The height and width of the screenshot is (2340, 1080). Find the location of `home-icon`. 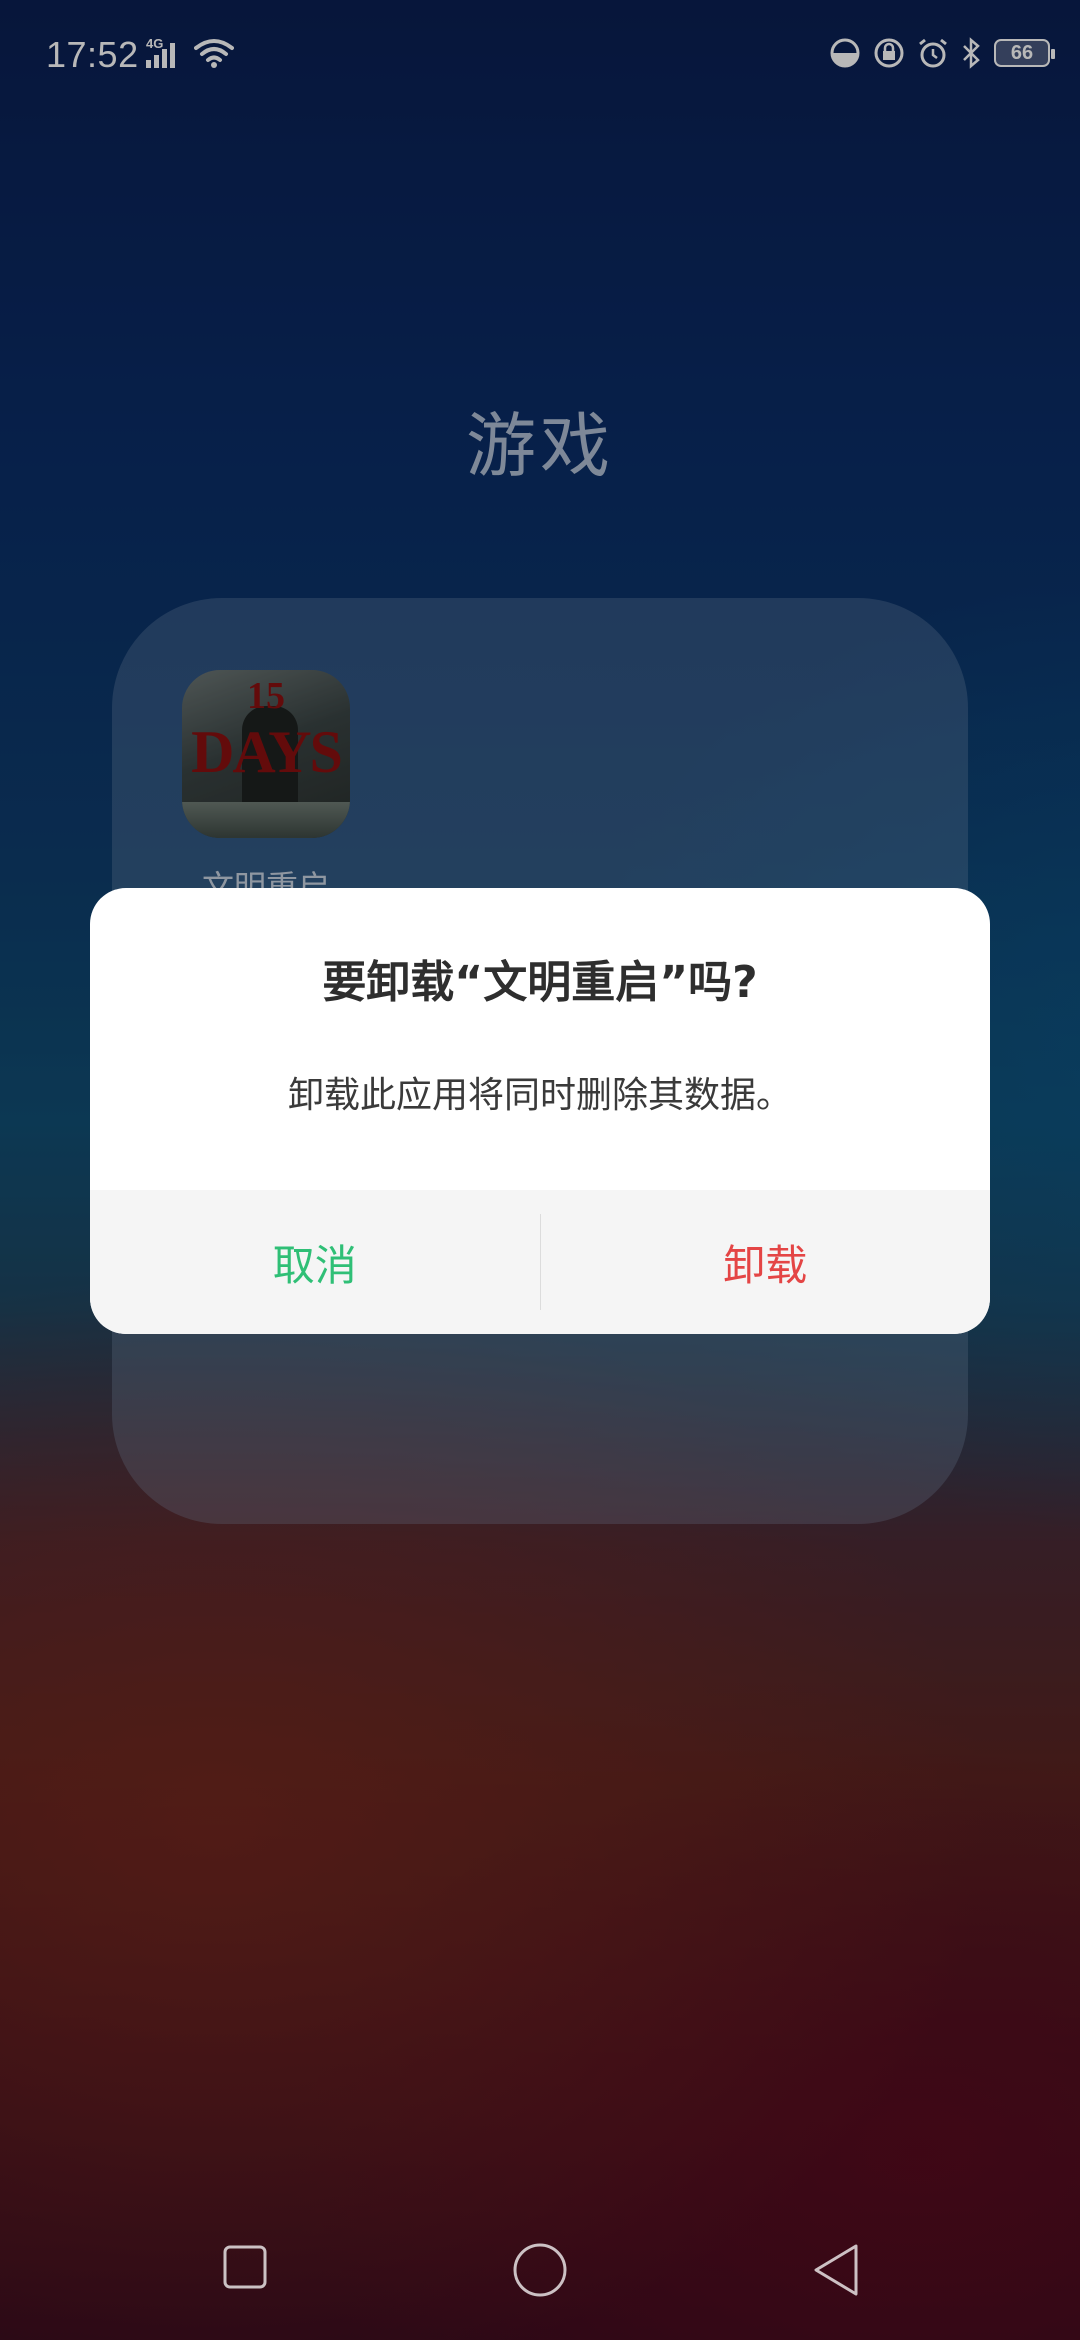

home-icon is located at coordinates (540, 2270).